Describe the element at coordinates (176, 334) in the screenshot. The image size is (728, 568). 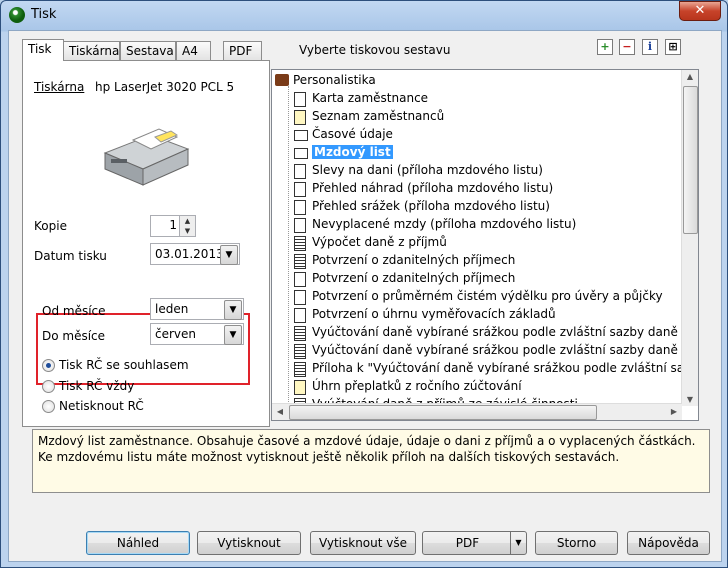
I see `to-month-value: červen` at that location.